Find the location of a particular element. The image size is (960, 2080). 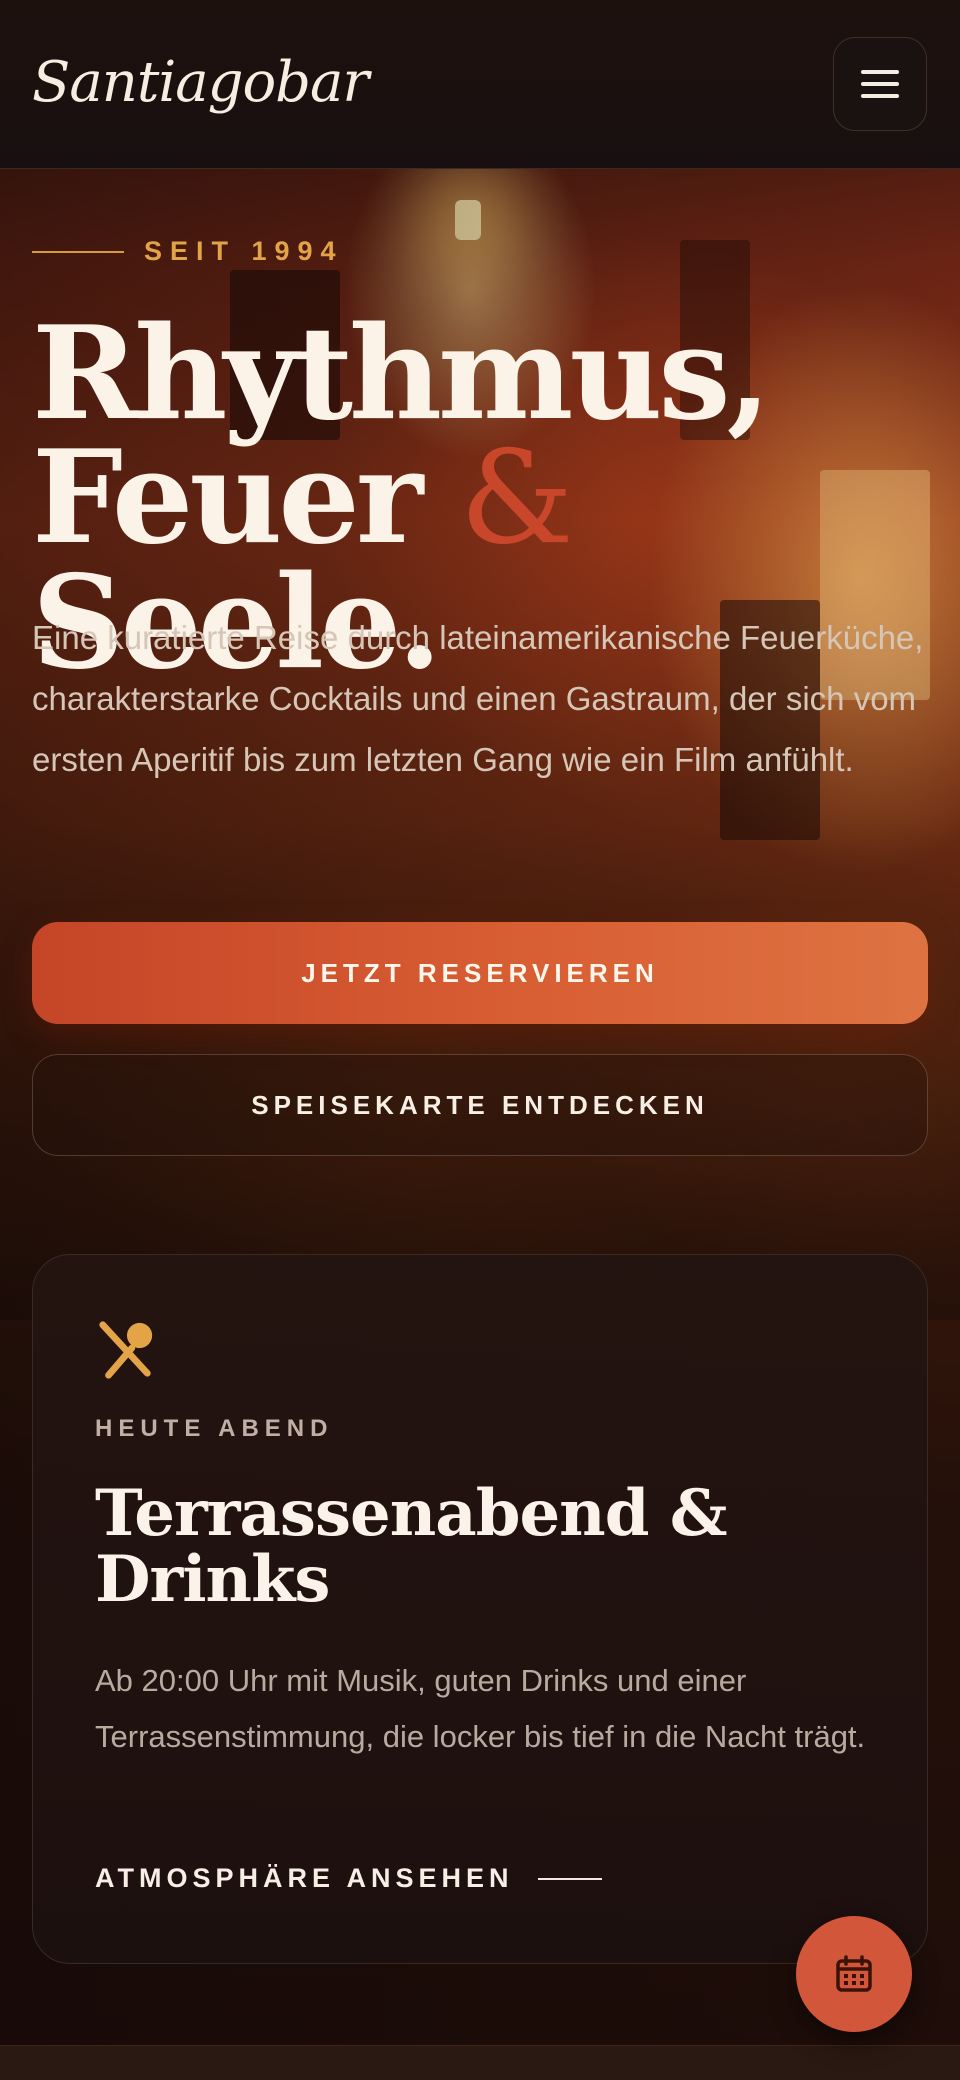

calendar-icon is located at coordinates (854, 1973).